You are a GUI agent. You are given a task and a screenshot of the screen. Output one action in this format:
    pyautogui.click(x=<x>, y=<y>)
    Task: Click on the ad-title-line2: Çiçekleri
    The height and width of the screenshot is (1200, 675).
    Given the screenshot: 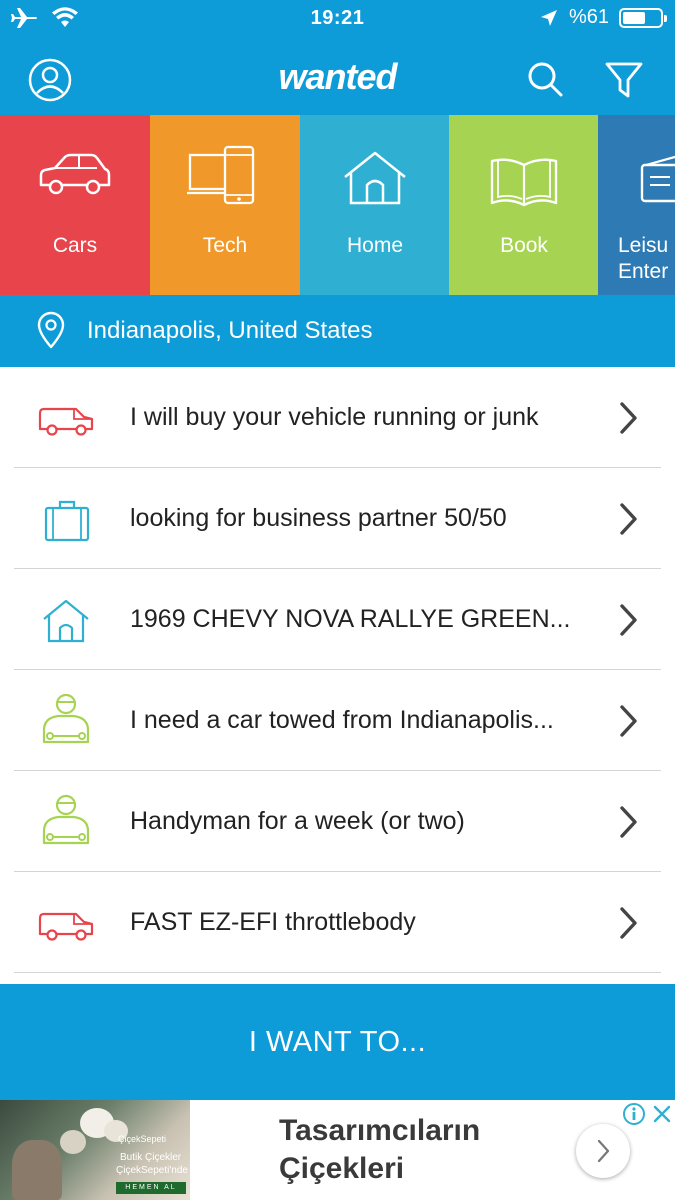 What is the action you would take?
    pyautogui.click(x=342, y=1168)
    